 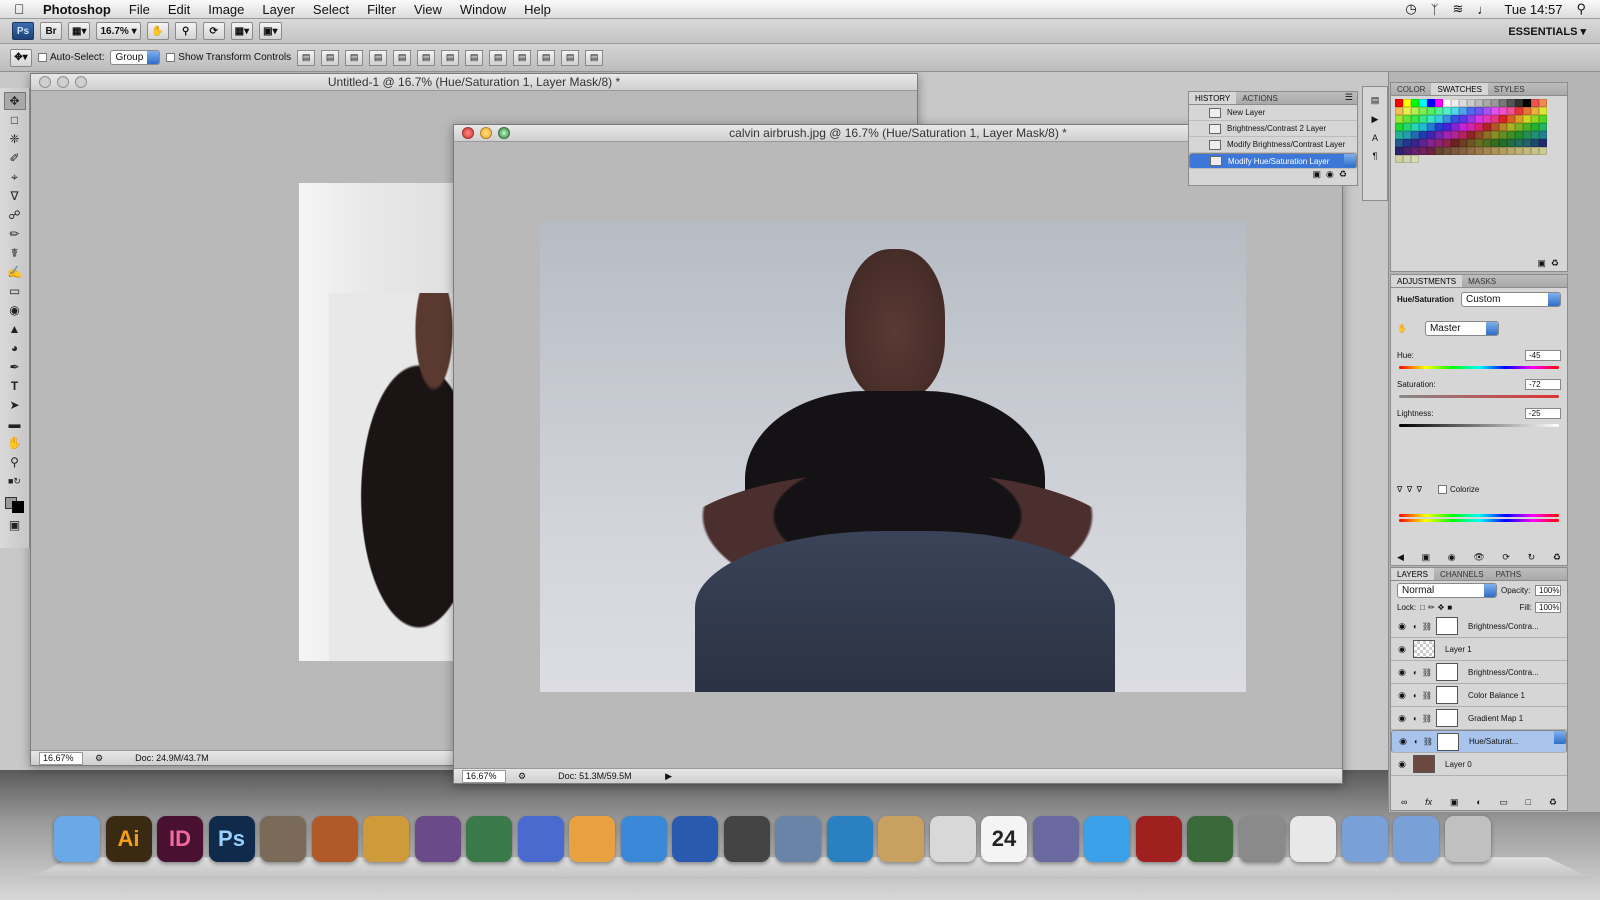 What do you see at coordinates (15, 177) in the screenshot?
I see `crop-tool-icon: ⌖` at bounding box center [15, 177].